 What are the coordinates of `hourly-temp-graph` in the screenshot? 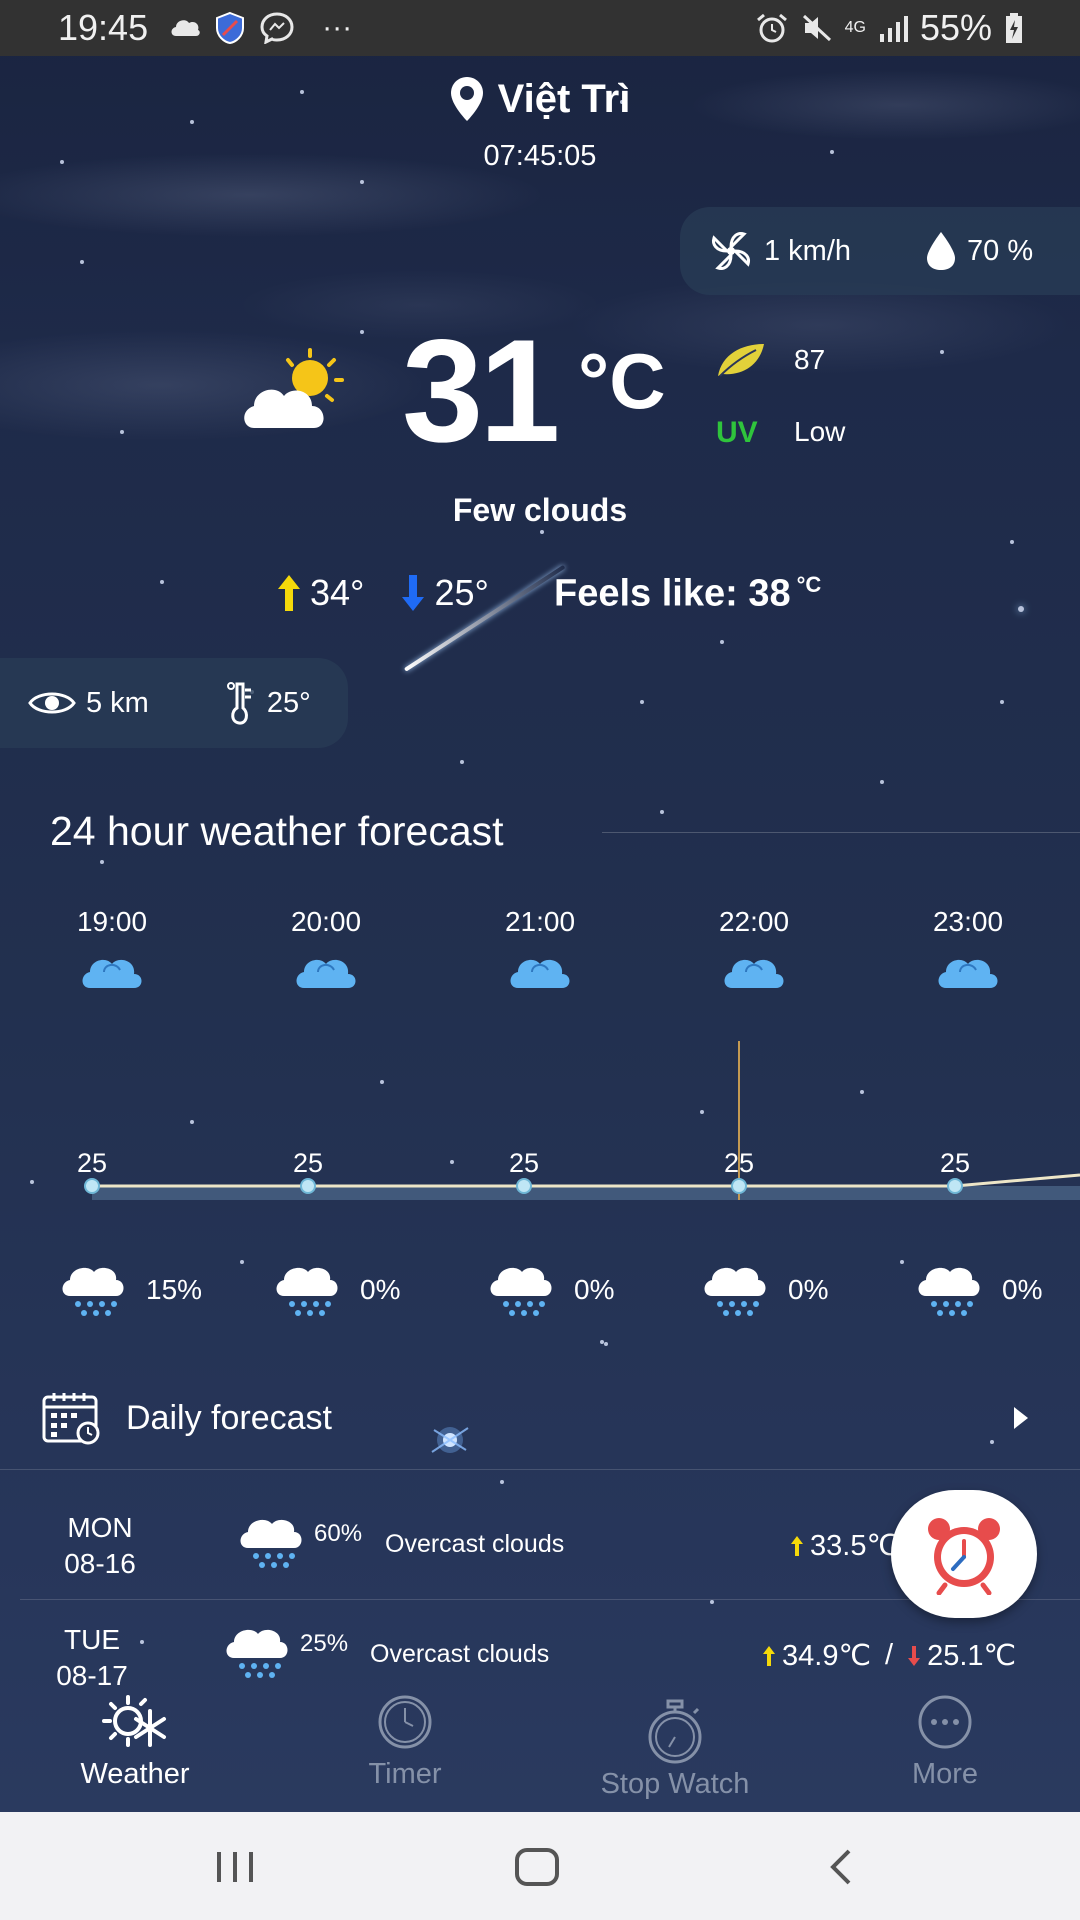 It's located at (582, 1120).